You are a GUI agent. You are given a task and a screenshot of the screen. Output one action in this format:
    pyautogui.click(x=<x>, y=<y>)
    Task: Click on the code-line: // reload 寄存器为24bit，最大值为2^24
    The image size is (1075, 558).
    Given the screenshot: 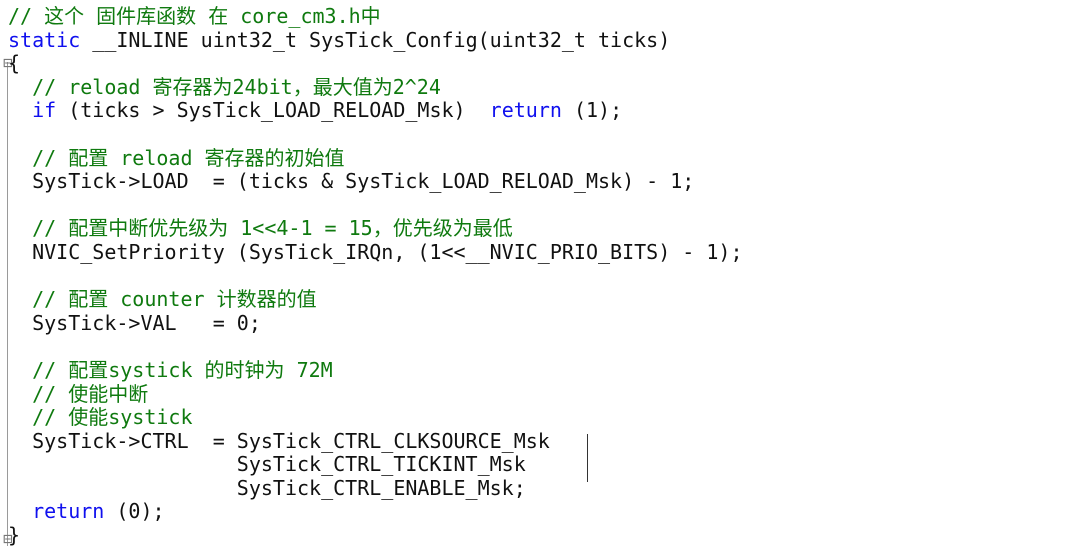 What is the action you would take?
    pyautogui.click(x=538, y=87)
    